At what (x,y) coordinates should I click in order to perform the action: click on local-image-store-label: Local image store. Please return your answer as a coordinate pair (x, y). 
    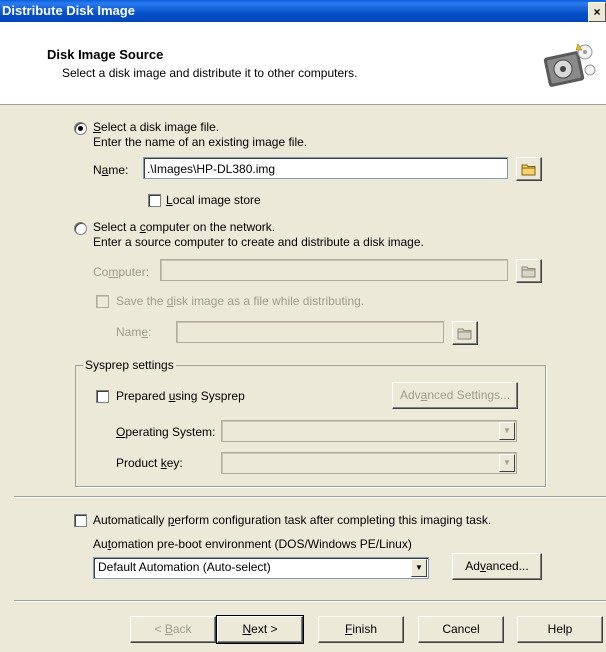
    Looking at the image, I should click on (213, 200).